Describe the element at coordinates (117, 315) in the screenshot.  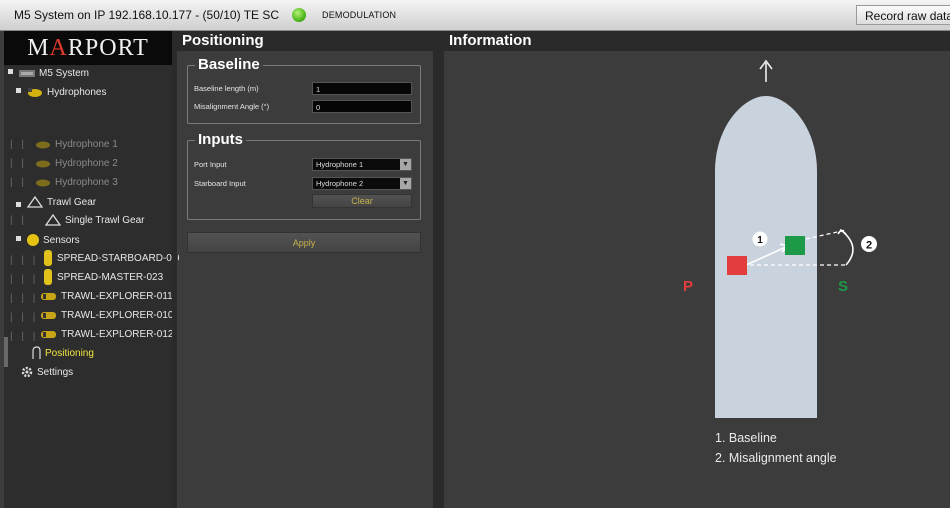
I see `tree-item-label: TRAWL-EXPLORER-010` at that location.